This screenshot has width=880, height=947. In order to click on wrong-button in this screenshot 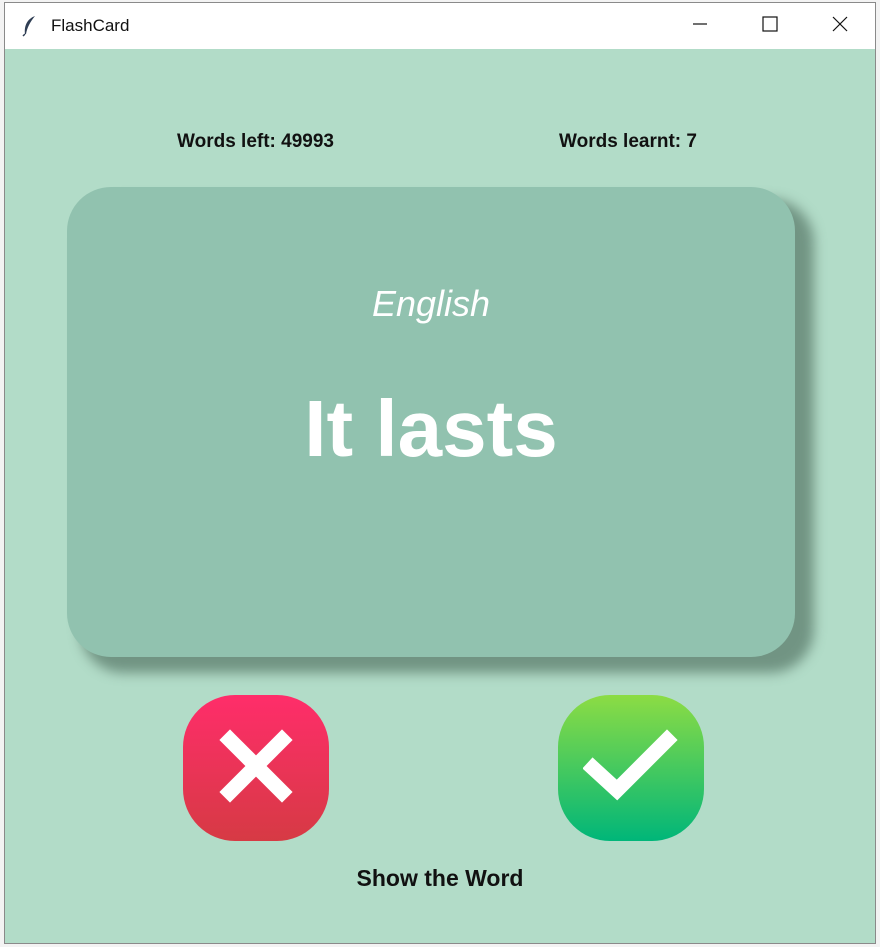, I will do `click(256, 768)`.